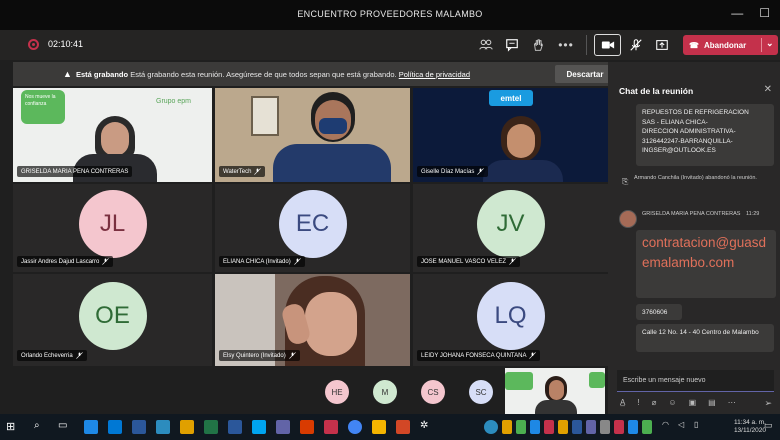  What do you see at coordinates (486, 45) in the screenshot?
I see `participants-button` at bounding box center [486, 45].